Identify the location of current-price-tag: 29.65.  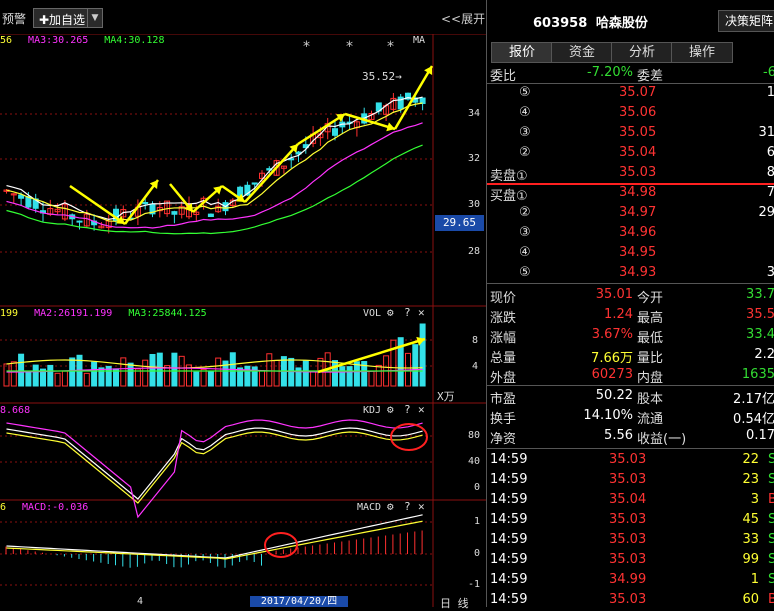
(459, 223).